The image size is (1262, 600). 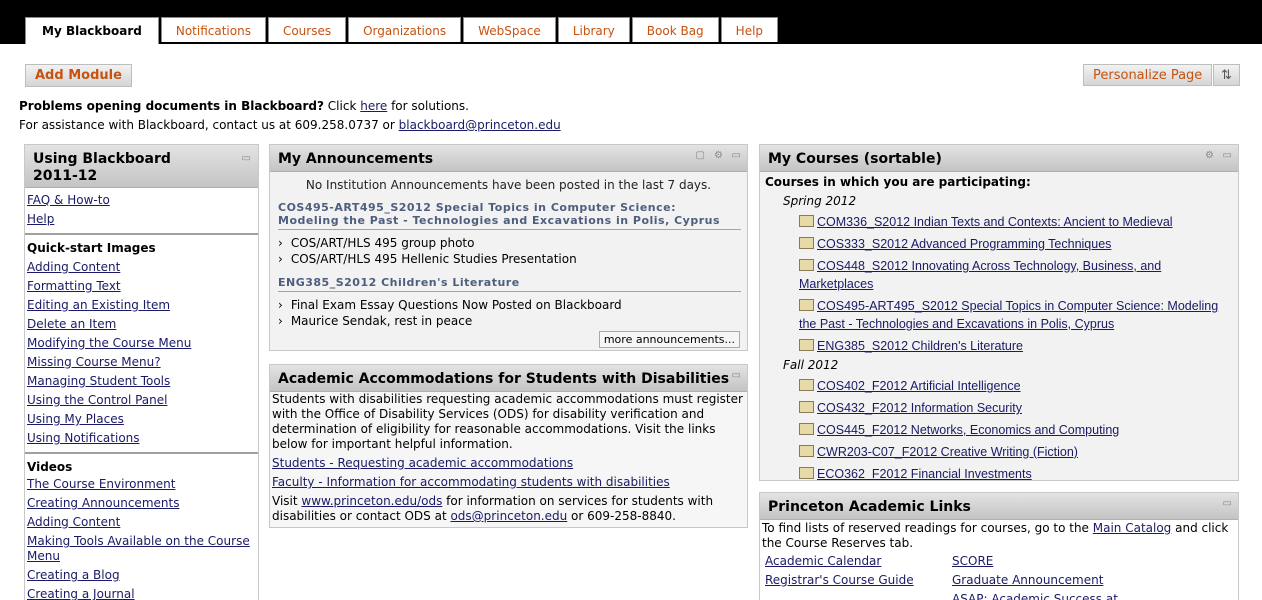 I want to click on course-link: COS432_F2012 Information Security, so click(x=919, y=408).